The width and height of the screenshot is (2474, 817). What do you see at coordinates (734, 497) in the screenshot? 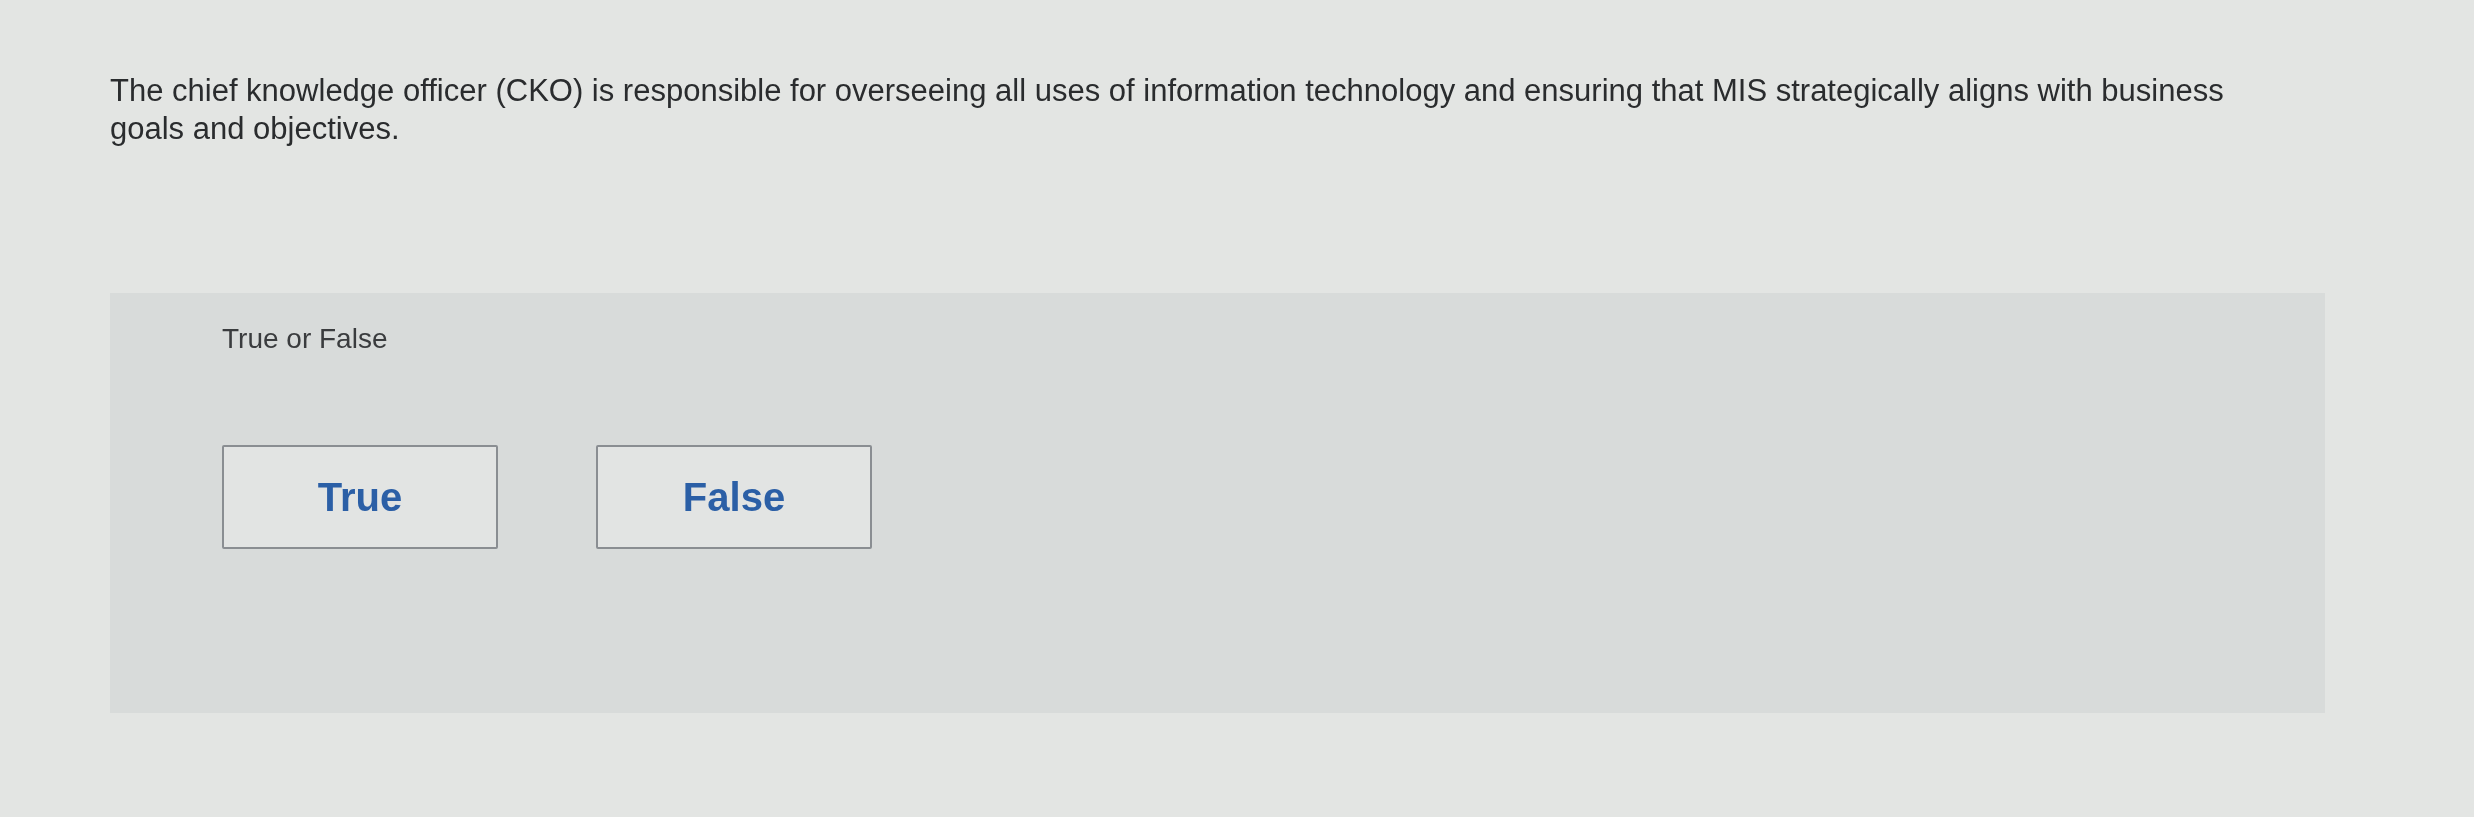
I see `answer-button: False` at bounding box center [734, 497].